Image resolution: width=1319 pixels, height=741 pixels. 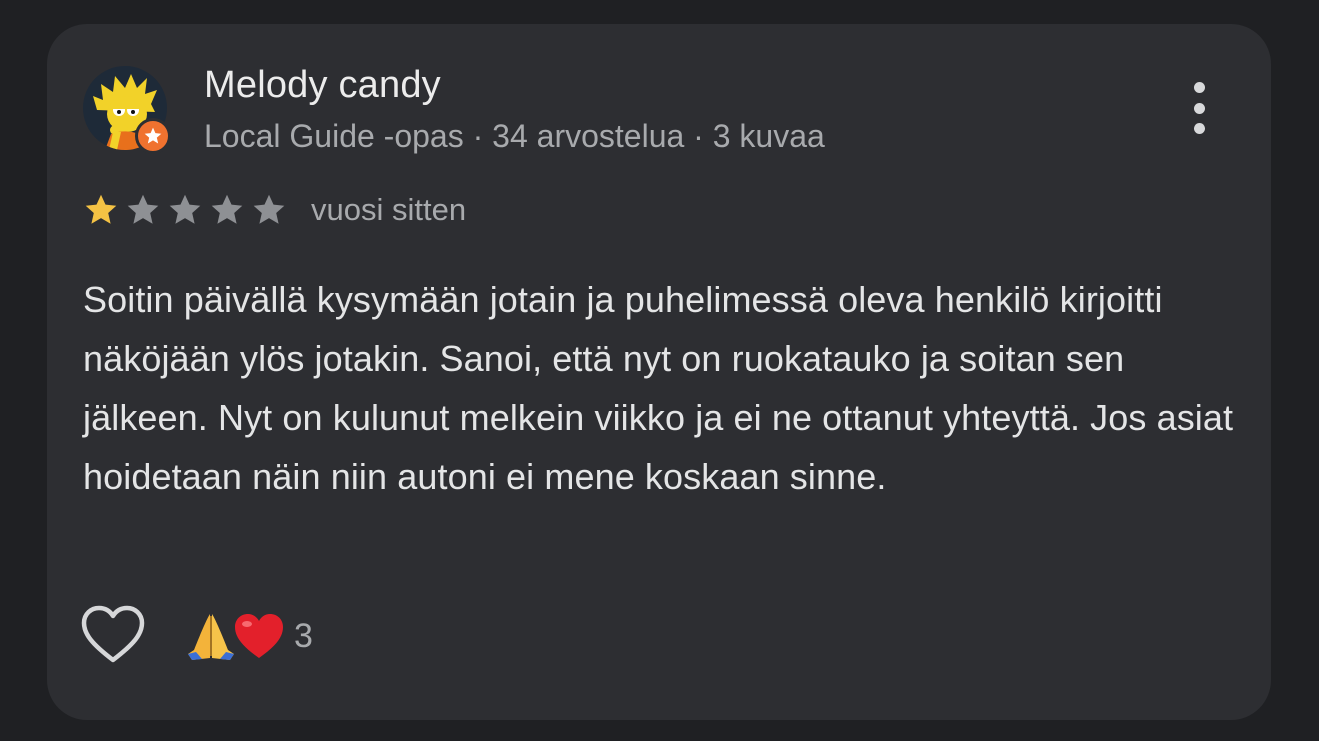 I want to click on like-button, so click(x=113, y=635).